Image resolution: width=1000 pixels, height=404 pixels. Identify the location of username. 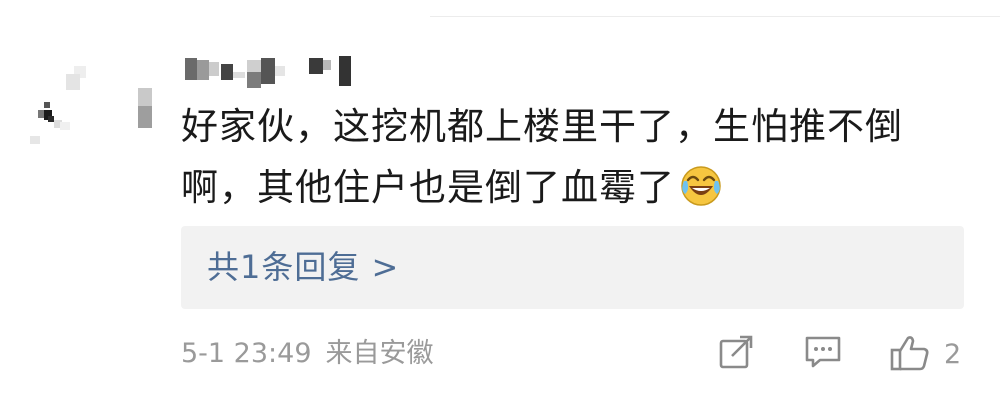
(275, 68).